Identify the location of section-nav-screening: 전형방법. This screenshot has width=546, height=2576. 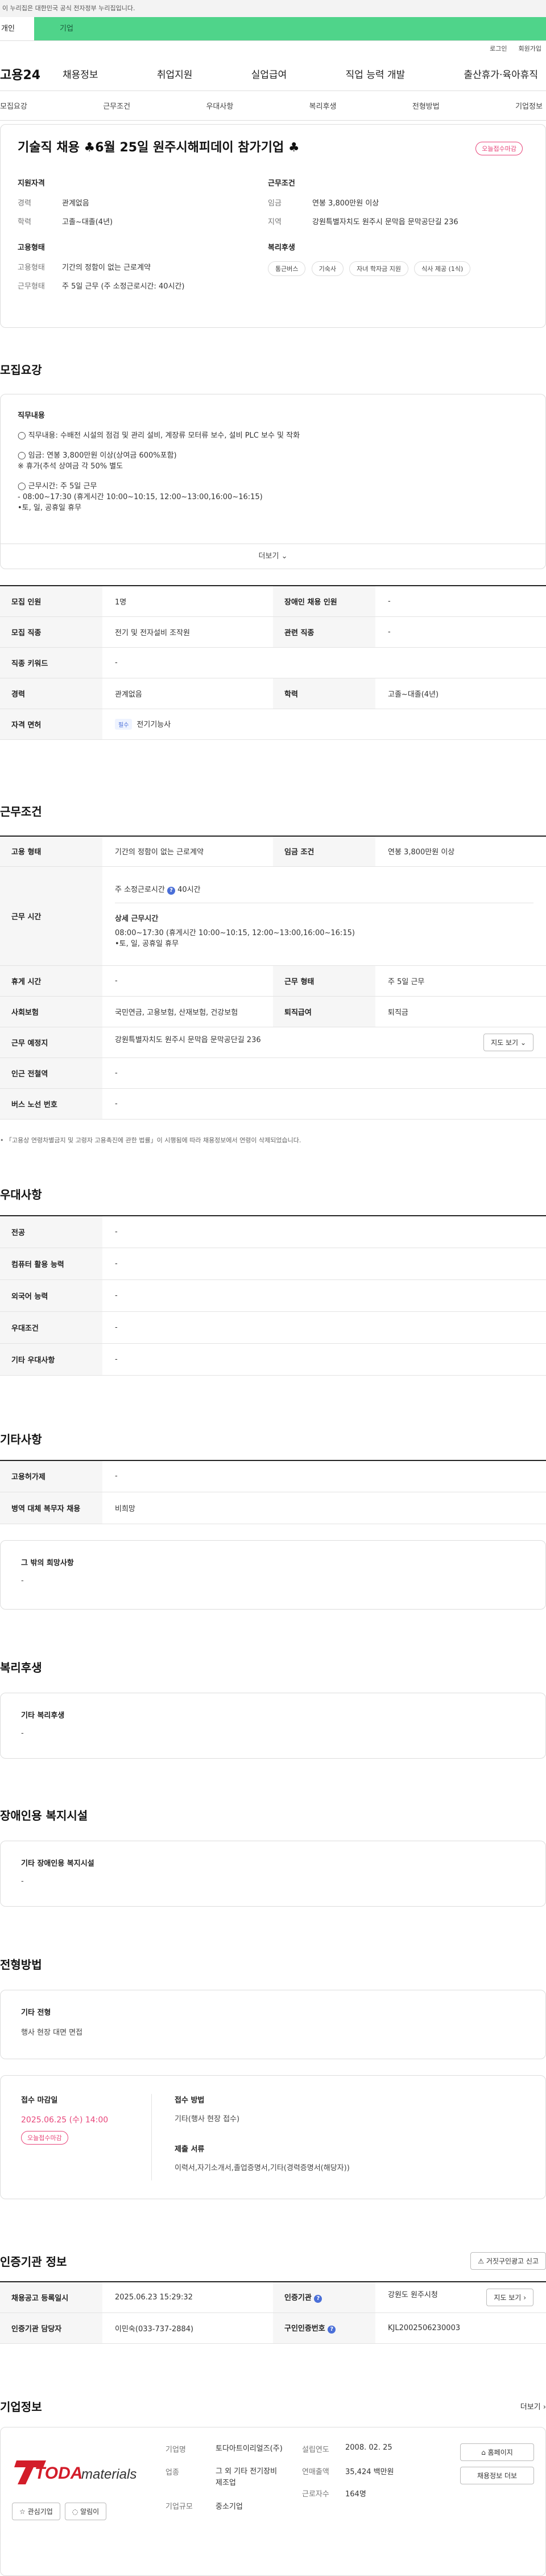
(426, 106).